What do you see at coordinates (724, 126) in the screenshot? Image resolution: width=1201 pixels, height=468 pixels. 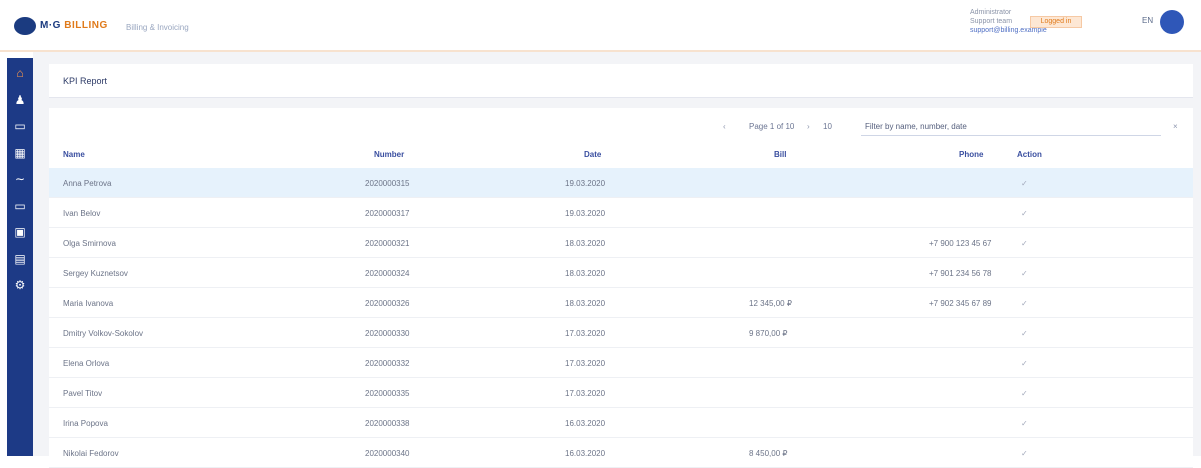 I see `page-prev-button: ‹` at bounding box center [724, 126].